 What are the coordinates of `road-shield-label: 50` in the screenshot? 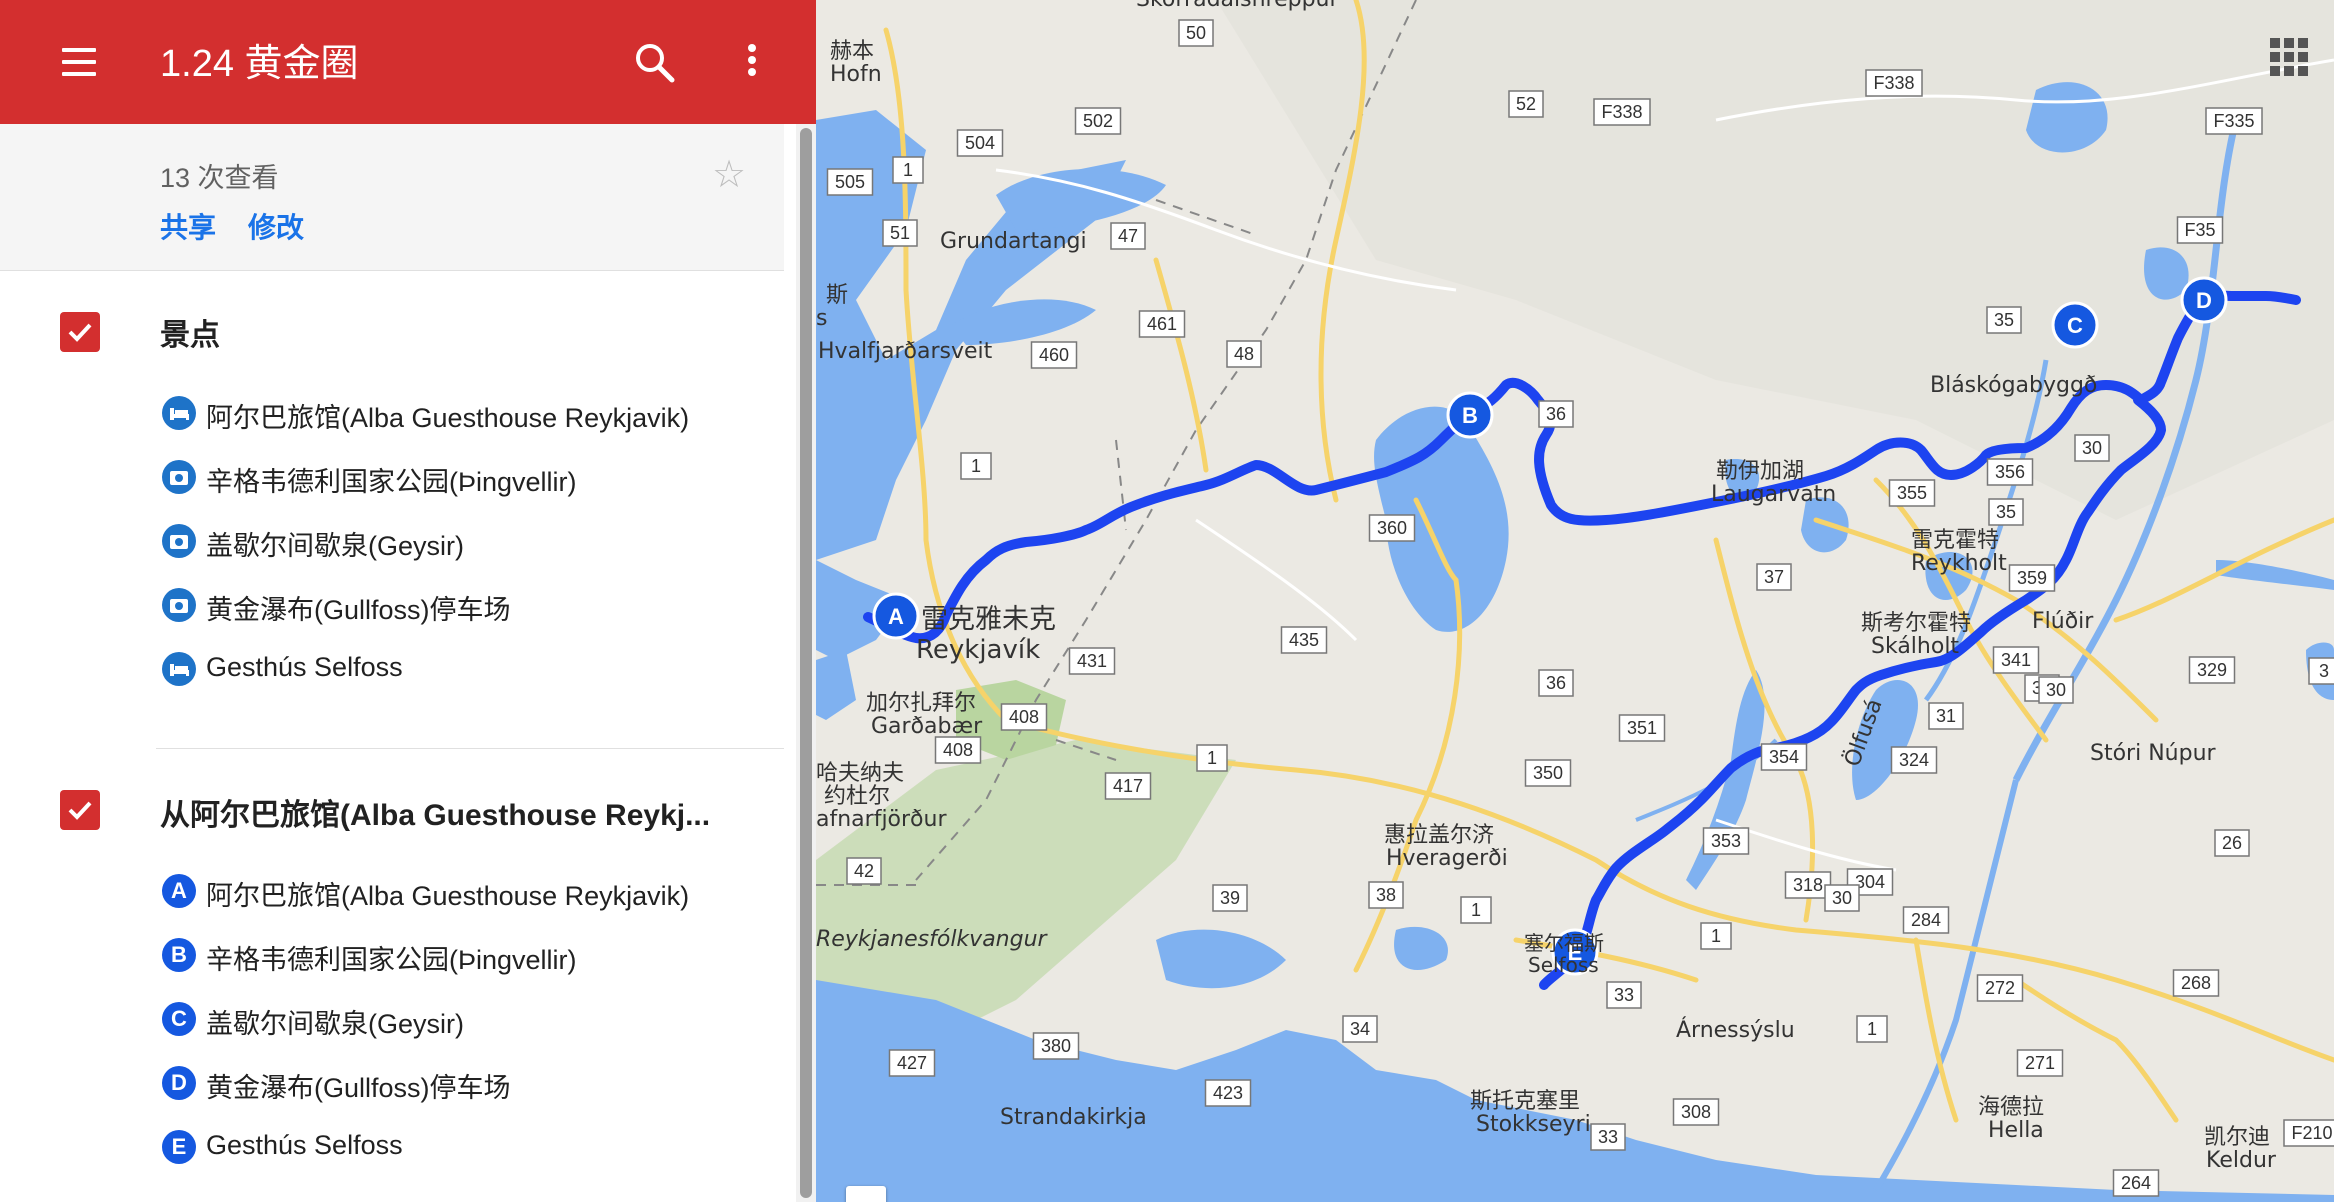 It's located at (1196, 33).